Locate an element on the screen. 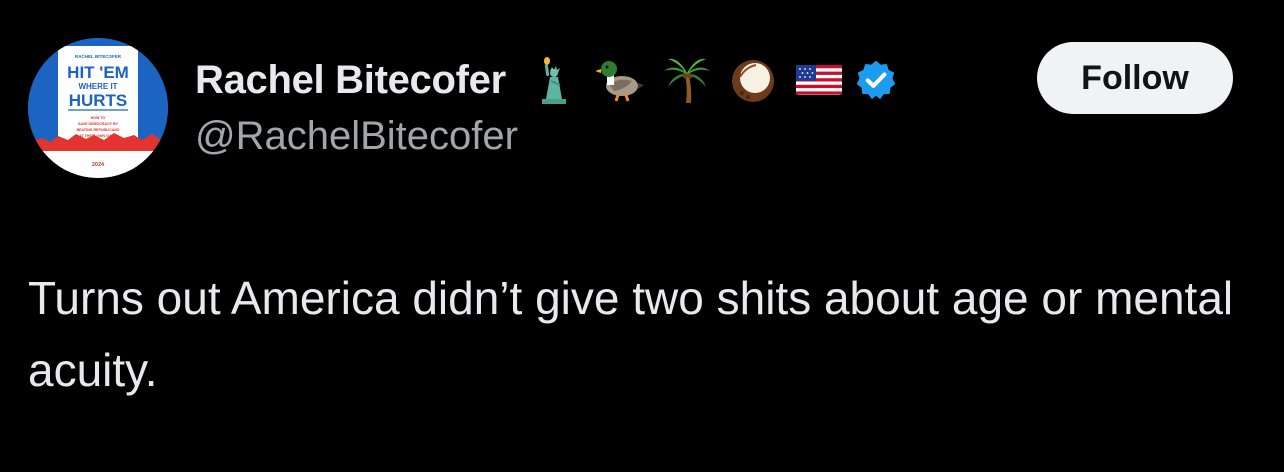 This screenshot has width=1284, height=472. avatar-subtitle-line2: SAVE DEMOCRACY BY is located at coordinates (98, 124).